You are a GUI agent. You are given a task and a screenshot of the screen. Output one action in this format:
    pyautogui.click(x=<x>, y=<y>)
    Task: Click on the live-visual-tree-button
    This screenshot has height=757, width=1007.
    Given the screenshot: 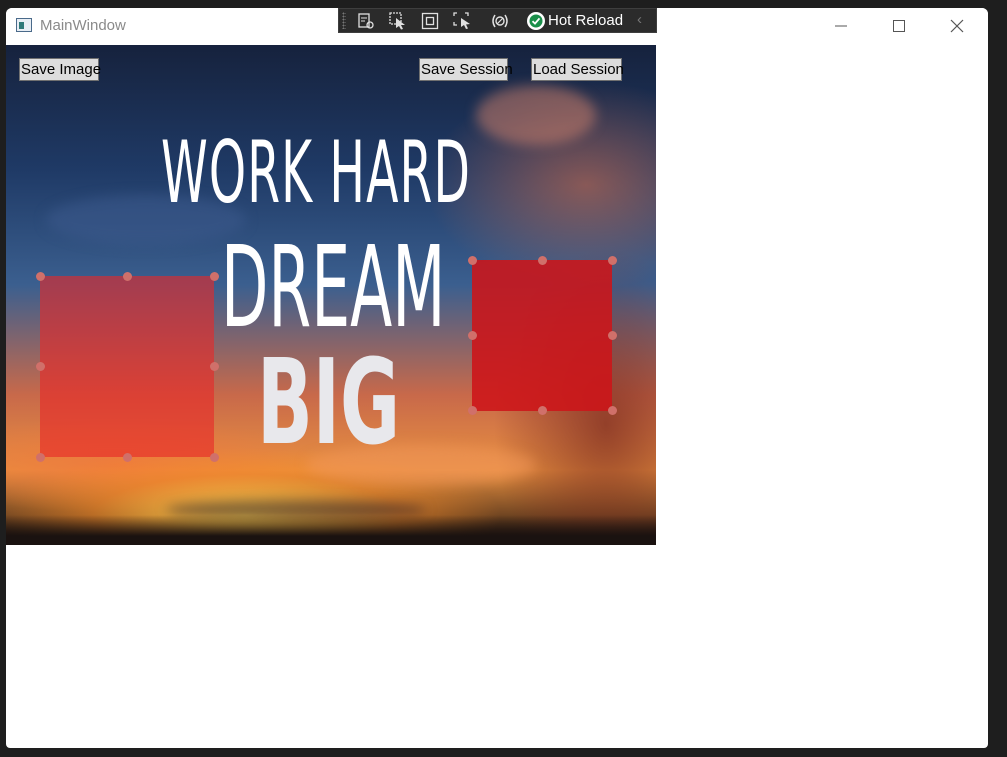 What is the action you would take?
    pyautogui.click(x=366, y=21)
    